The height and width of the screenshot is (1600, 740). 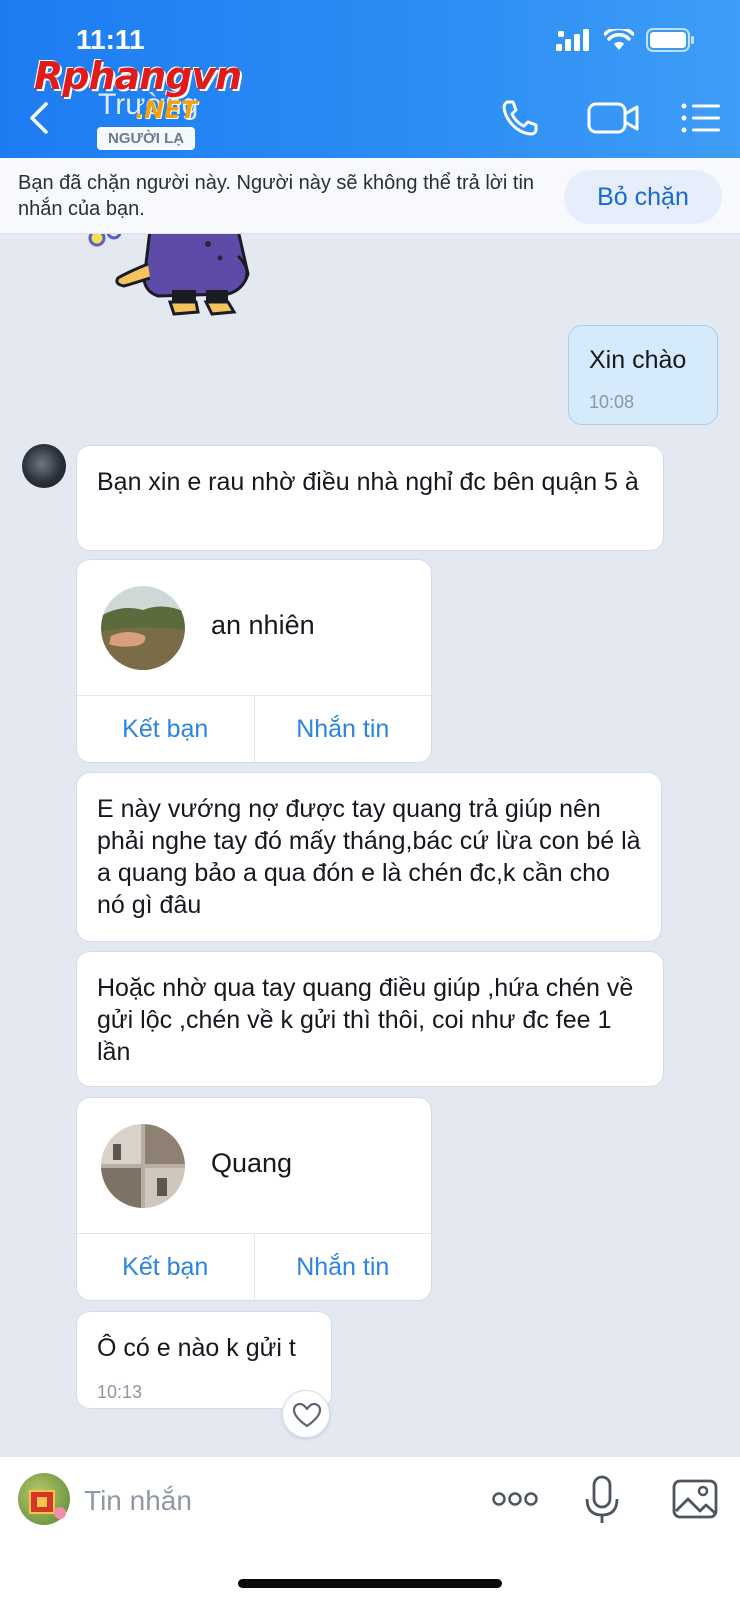 What do you see at coordinates (370, 79) in the screenshot?
I see `chat-header: 11:11 Trường NGƯỜI LẠ Rphangvn .NET` at bounding box center [370, 79].